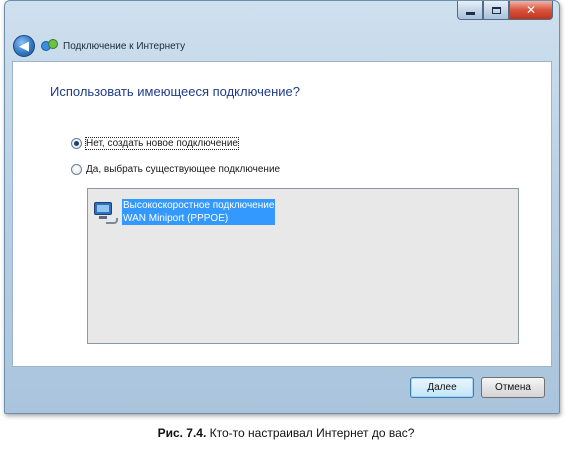 The image size is (572, 450). Describe the element at coordinates (183, 169) in the screenshot. I see `option-existing-connection-label: Да, выбрать существующее подключение` at that location.